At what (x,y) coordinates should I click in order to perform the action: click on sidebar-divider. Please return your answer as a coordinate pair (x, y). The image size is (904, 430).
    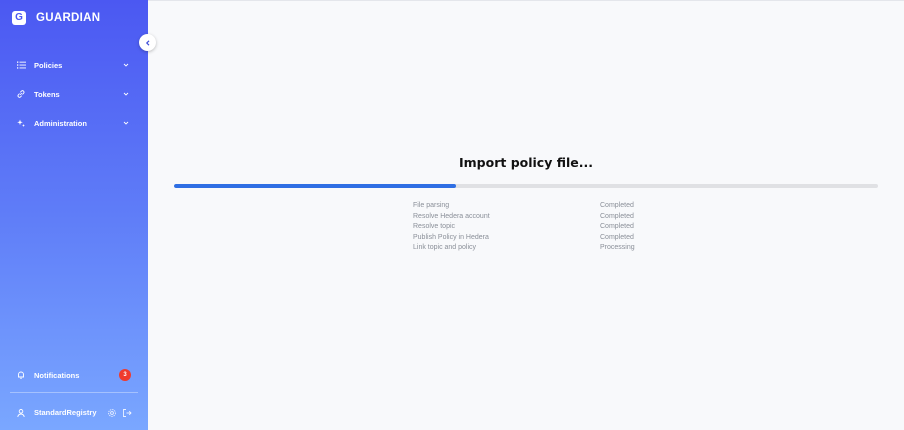
    Looking at the image, I should click on (74, 392).